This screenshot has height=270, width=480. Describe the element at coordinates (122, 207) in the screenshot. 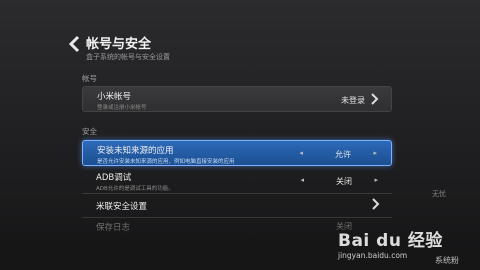

I see `item-label: 米联安全设置` at that location.